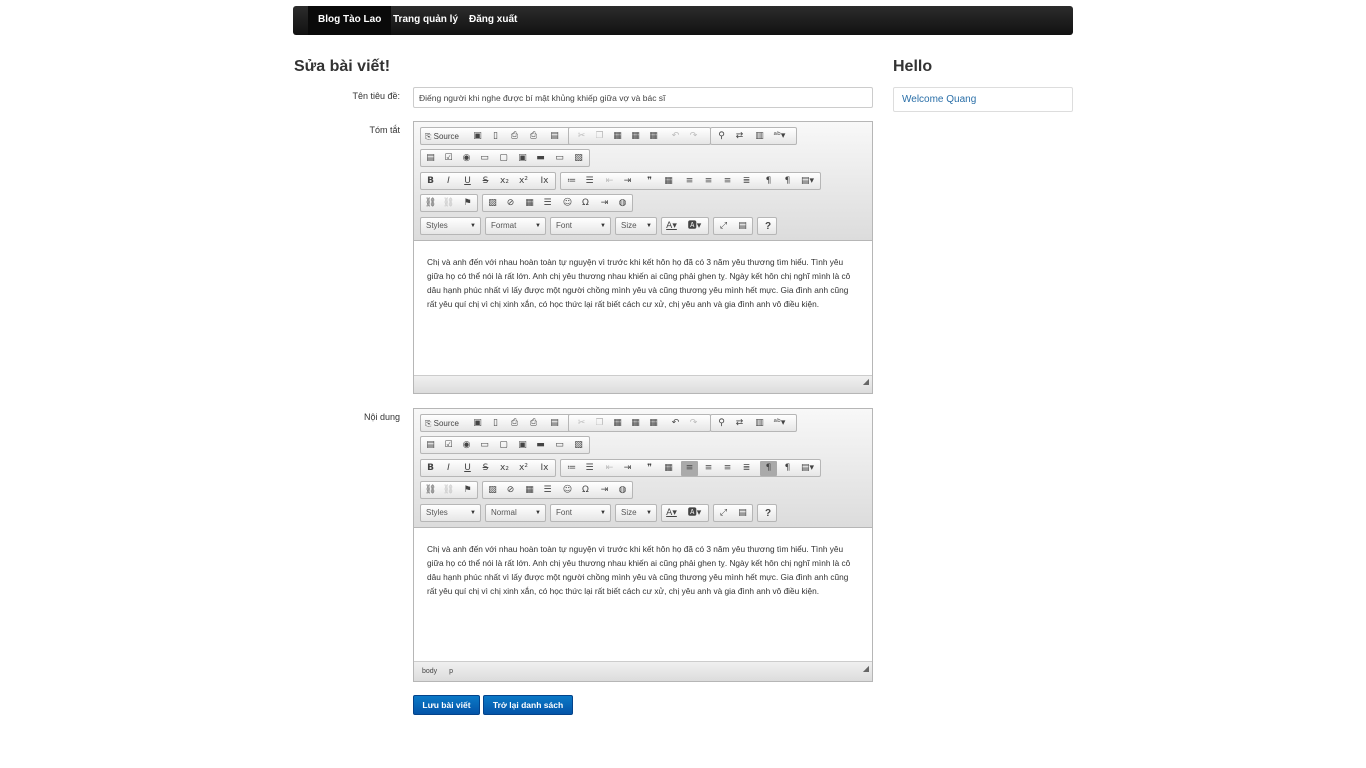 The image size is (1366, 768). Describe the element at coordinates (627, 468) in the screenshot. I see `indent-icon: ⇥` at that location.